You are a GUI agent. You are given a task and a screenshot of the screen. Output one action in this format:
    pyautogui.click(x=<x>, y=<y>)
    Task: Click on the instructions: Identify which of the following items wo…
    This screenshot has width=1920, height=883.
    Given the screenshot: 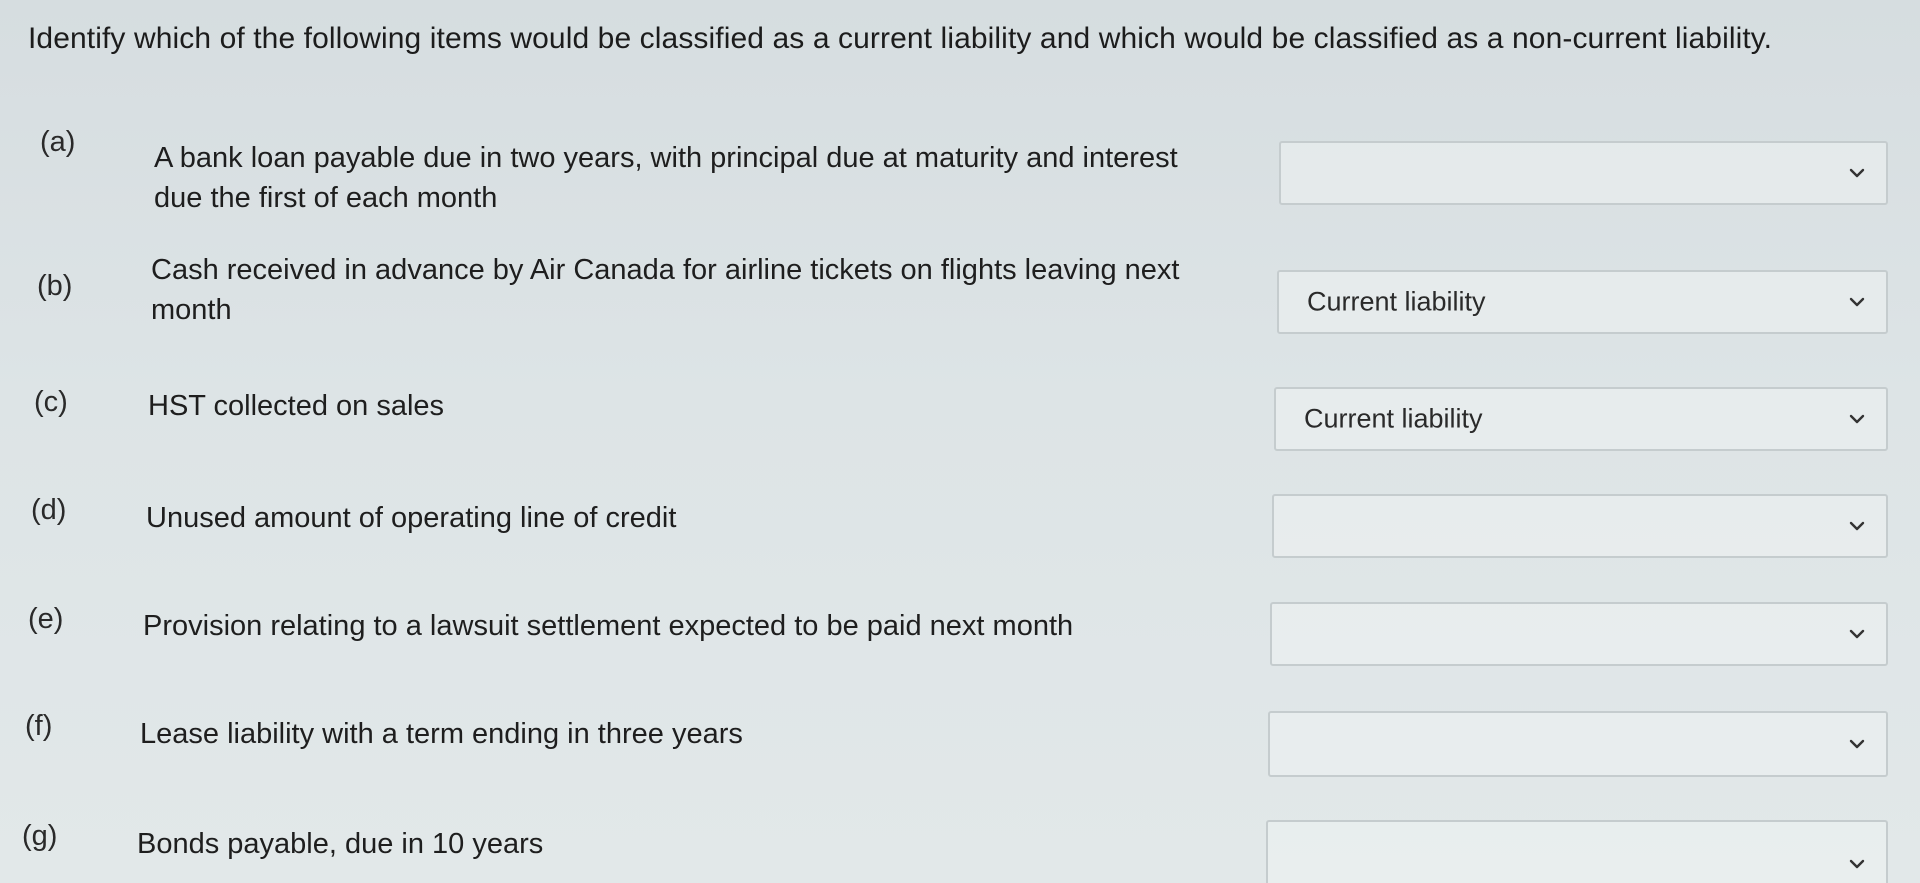 What is the action you would take?
    pyautogui.click(x=900, y=38)
    